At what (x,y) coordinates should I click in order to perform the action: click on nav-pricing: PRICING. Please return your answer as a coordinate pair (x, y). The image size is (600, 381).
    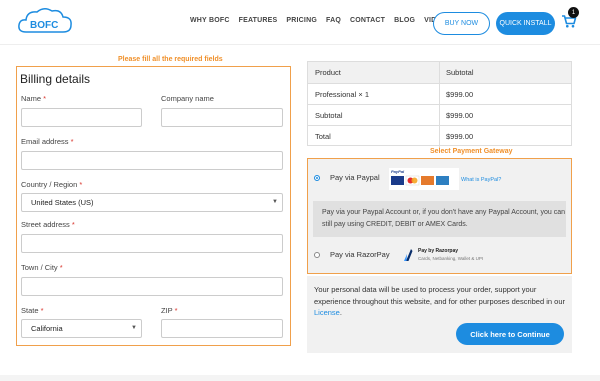
    Looking at the image, I should click on (301, 20).